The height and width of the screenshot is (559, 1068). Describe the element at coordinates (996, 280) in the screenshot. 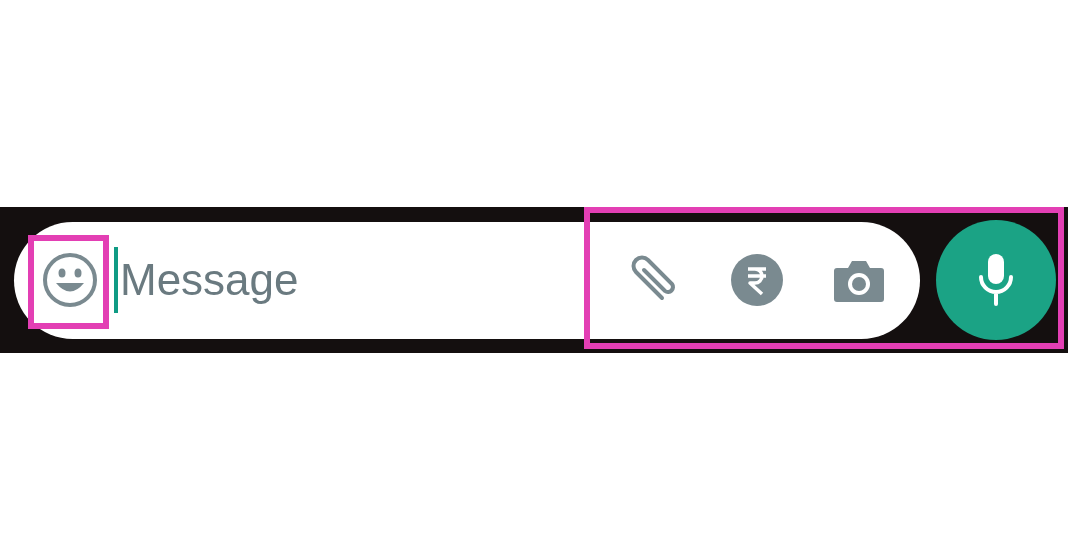

I see `microphone-icon` at that location.